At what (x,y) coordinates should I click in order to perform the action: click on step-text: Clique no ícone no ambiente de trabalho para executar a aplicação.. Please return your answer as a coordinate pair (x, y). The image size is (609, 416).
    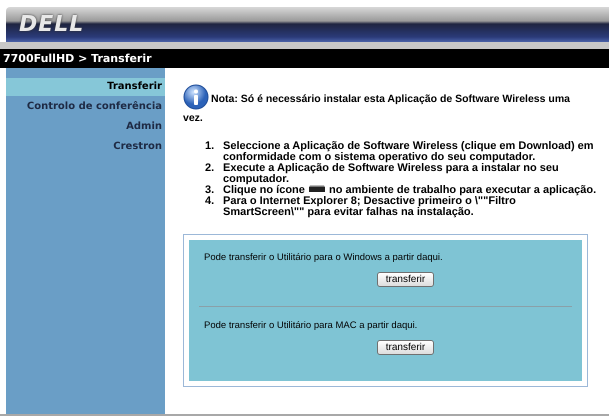
    Looking at the image, I should click on (409, 190).